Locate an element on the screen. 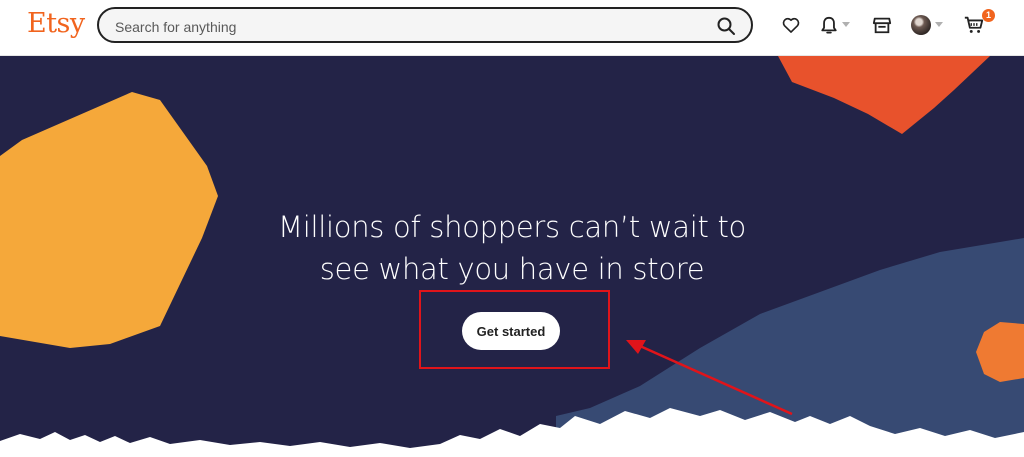  search-bar is located at coordinates (425, 25).